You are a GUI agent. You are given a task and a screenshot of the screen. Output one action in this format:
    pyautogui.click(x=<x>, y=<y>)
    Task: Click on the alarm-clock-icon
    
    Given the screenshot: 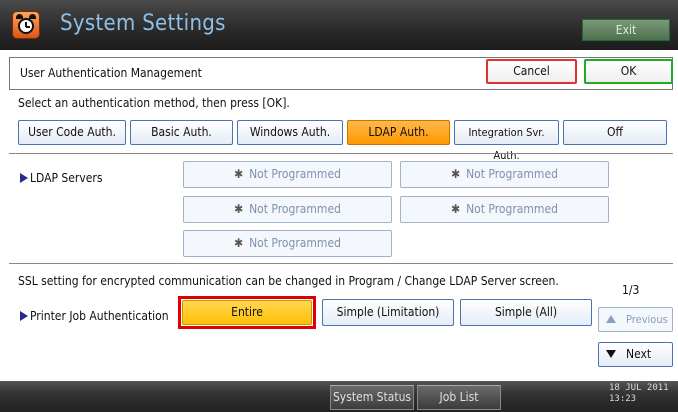 What is the action you would take?
    pyautogui.click(x=26, y=25)
    